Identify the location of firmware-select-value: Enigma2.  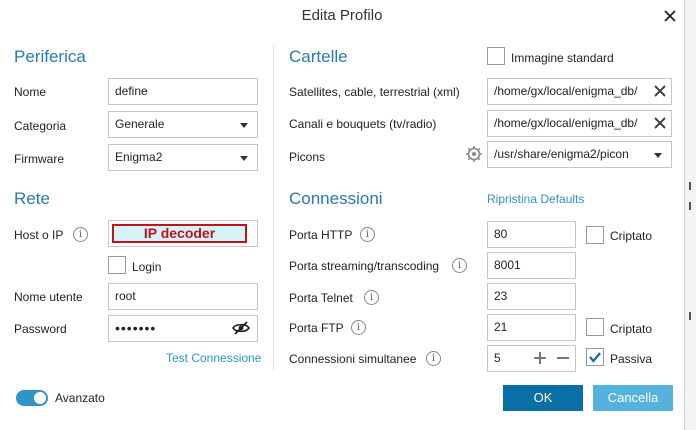
(139, 157).